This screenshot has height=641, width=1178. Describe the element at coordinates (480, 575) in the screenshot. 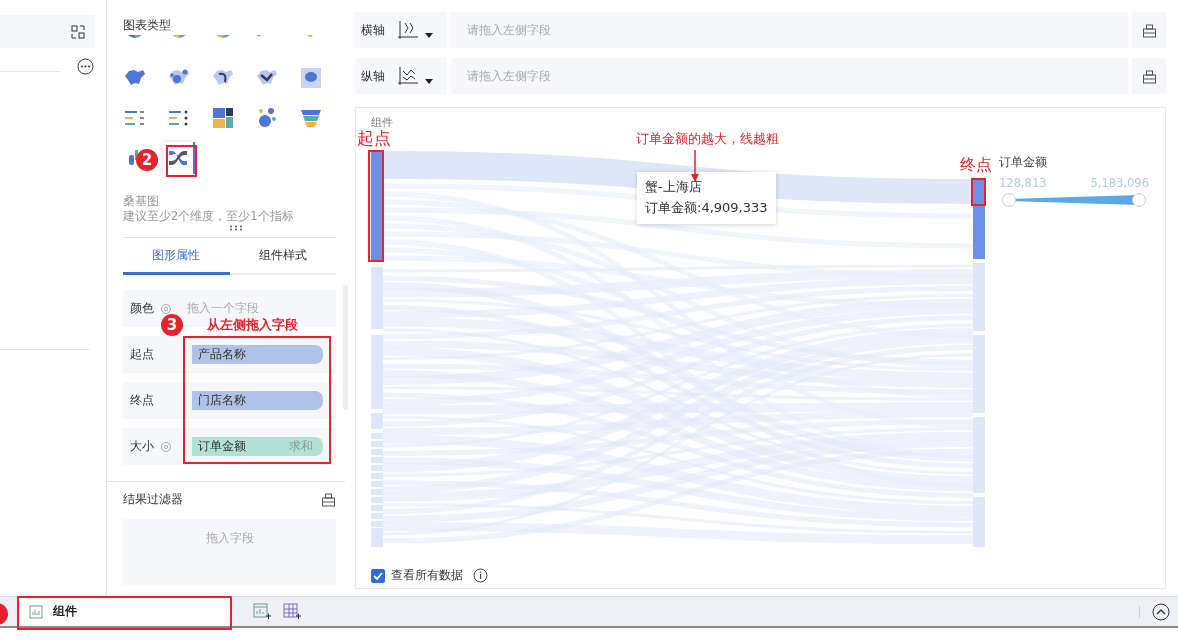

I see `info-icon` at that location.